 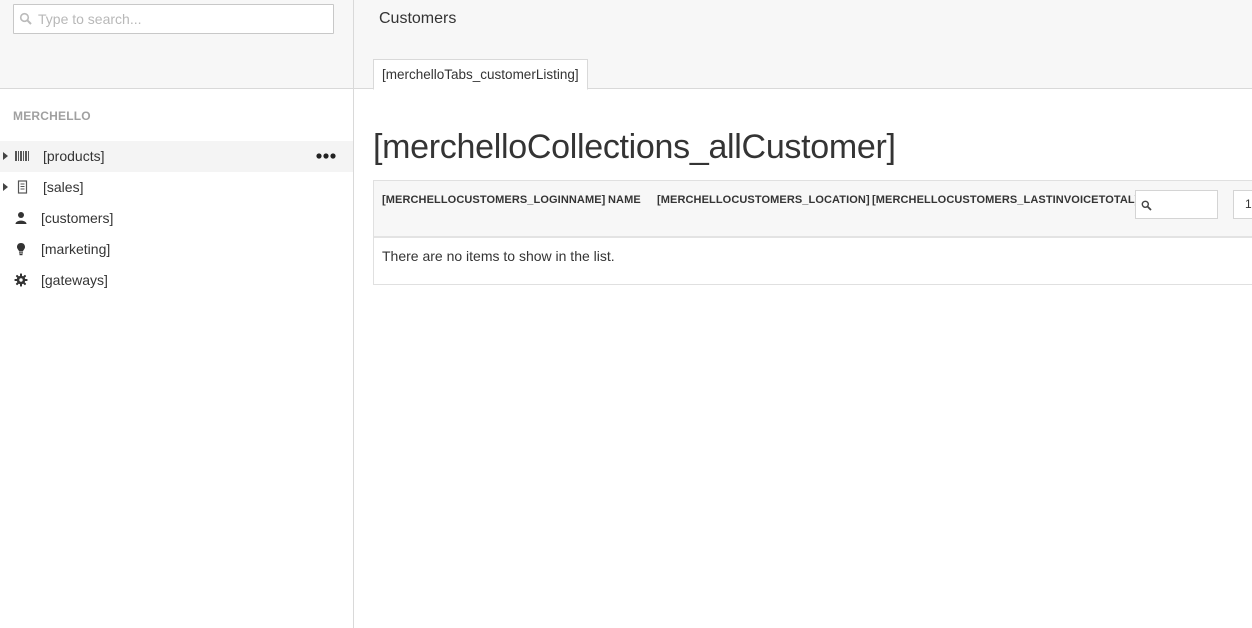 What do you see at coordinates (1242, 204) in the screenshot?
I see `page-number-input: 1` at bounding box center [1242, 204].